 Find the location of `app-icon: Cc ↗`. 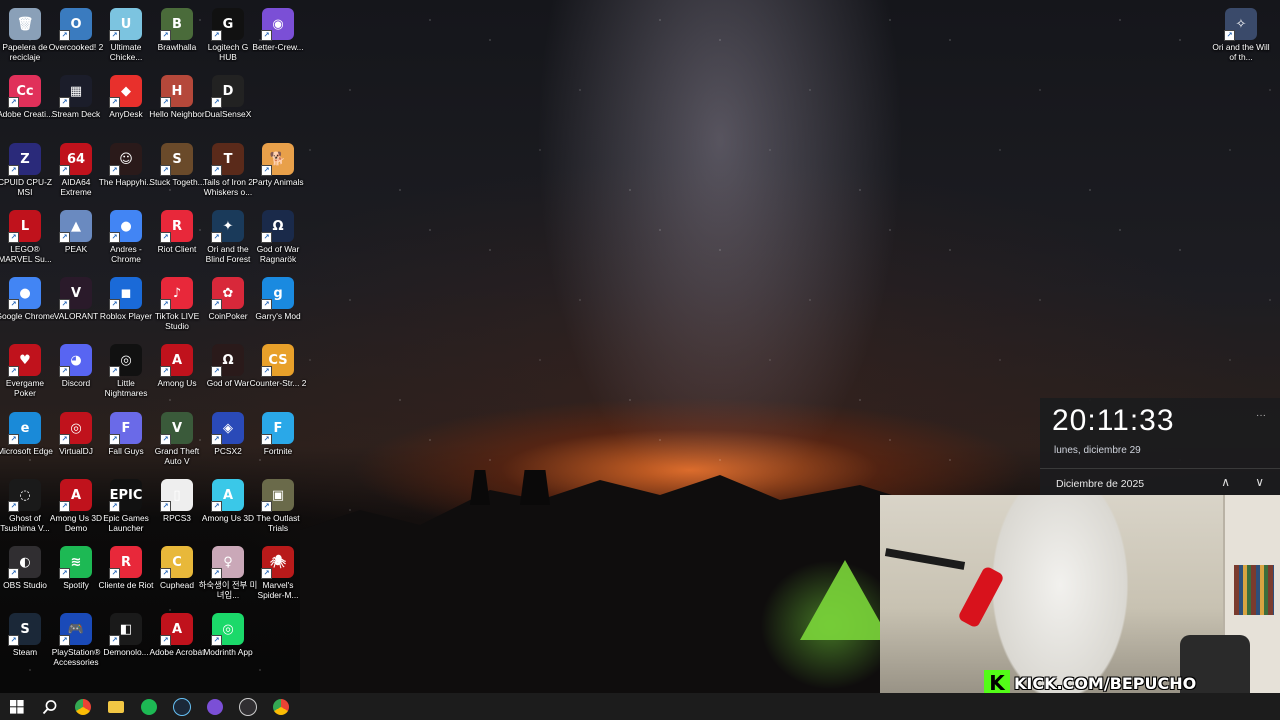

app-icon: Cc ↗ is located at coordinates (24, 91).